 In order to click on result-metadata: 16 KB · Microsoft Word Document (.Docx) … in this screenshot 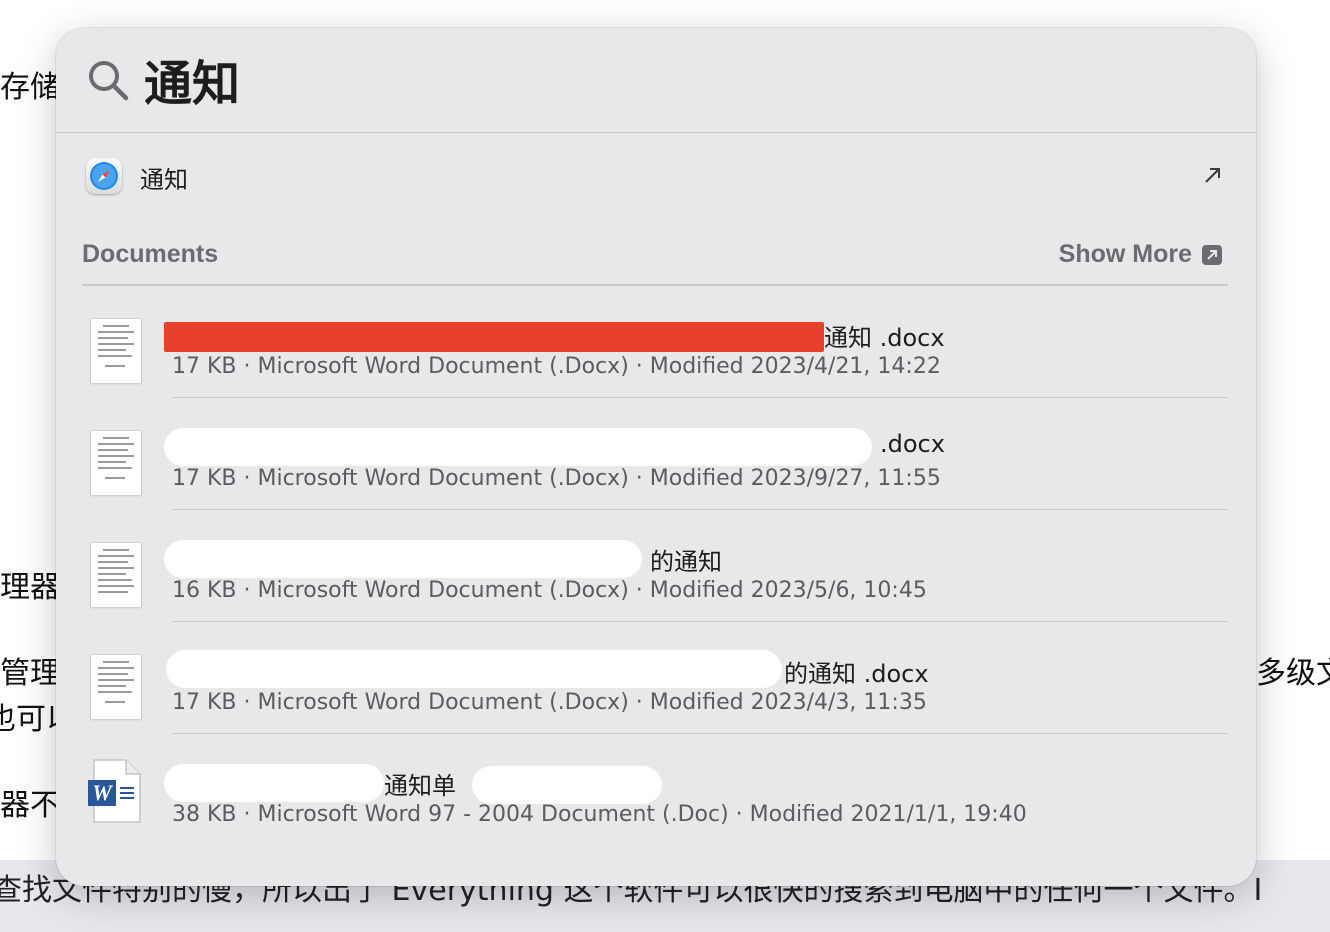, I will do `click(549, 590)`.